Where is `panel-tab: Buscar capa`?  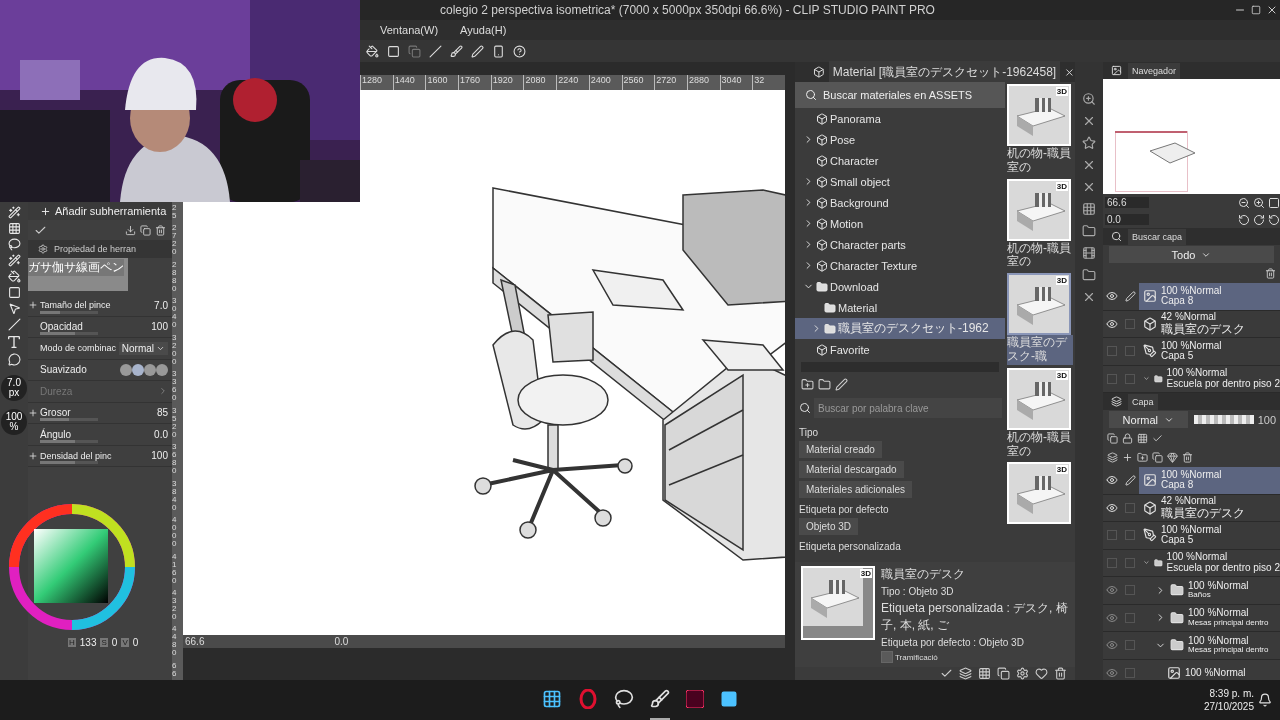 panel-tab: Buscar capa is located at coordinates (1157, 236).